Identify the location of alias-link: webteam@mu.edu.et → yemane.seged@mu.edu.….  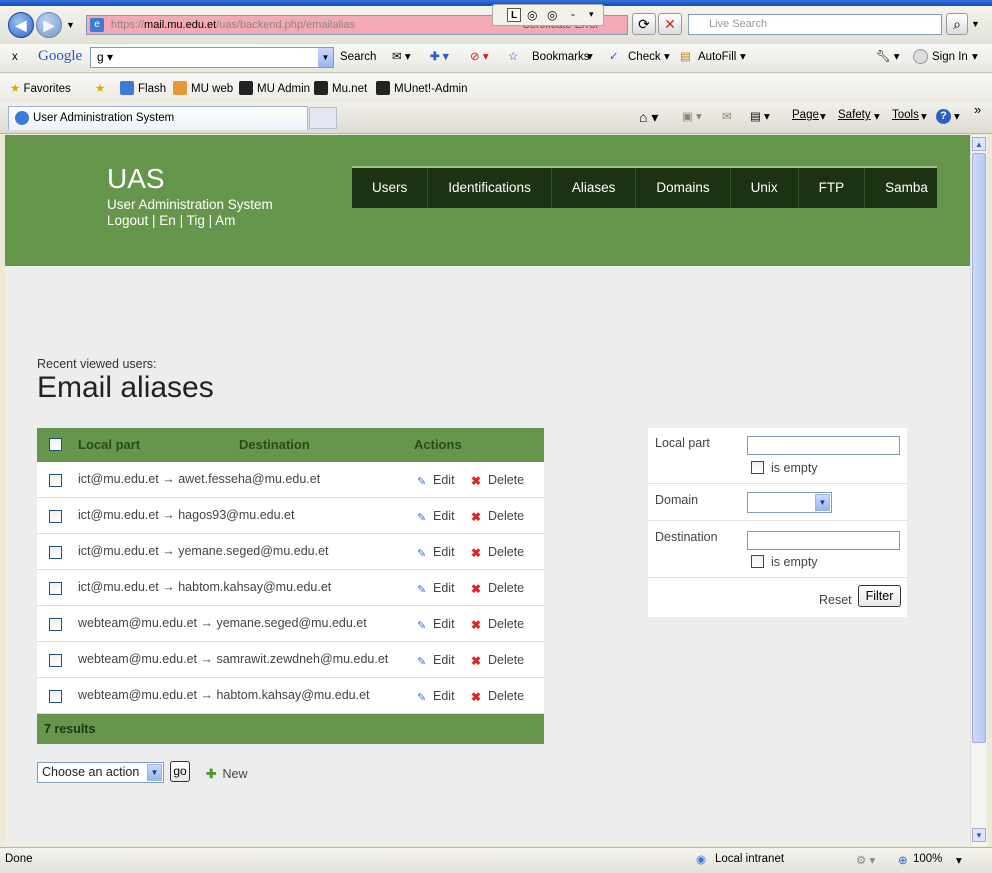
(222, 623).